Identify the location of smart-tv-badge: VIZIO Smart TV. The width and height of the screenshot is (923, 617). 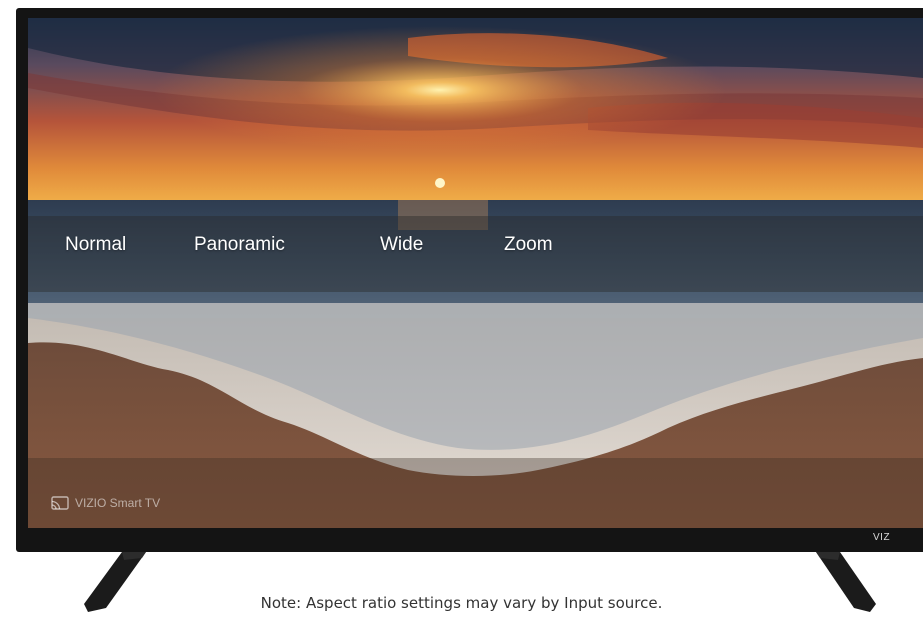
(105, 503).